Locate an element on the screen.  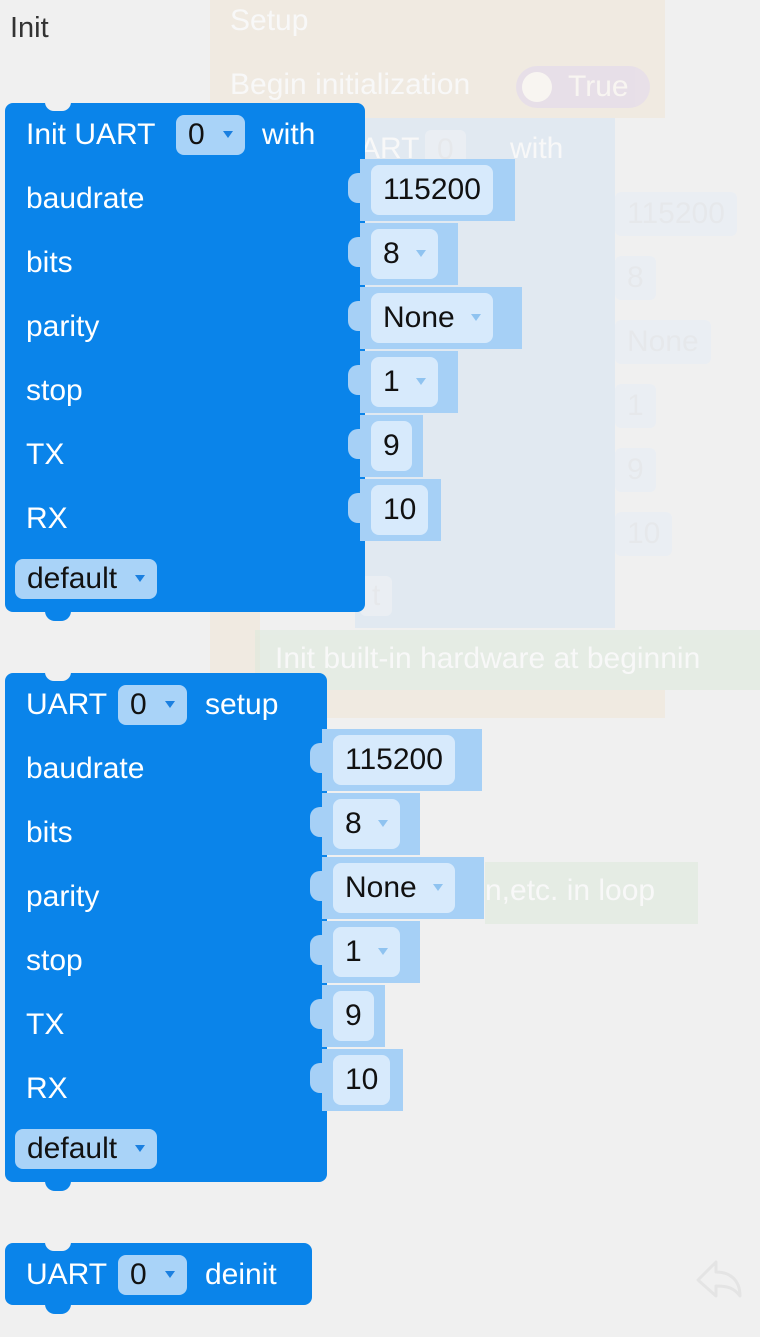
field-value: 10 is located at coordinates (400, 509).